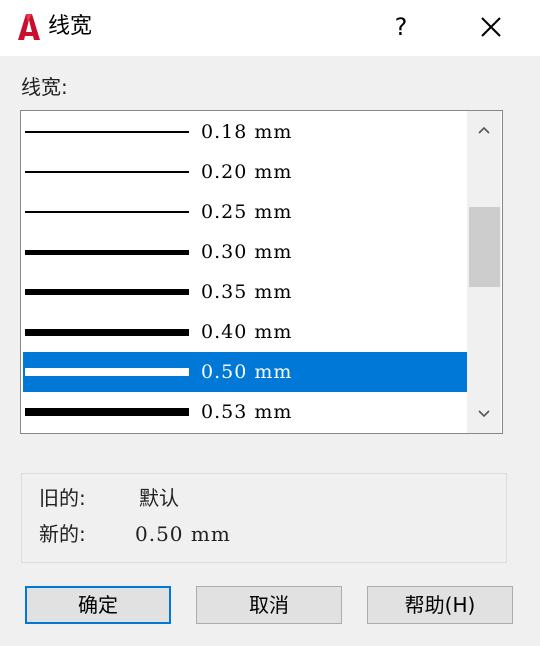 This screenshot has width=540, height=646. I want to click on lineweight-value: 0.53 mm, so click(247, 412).